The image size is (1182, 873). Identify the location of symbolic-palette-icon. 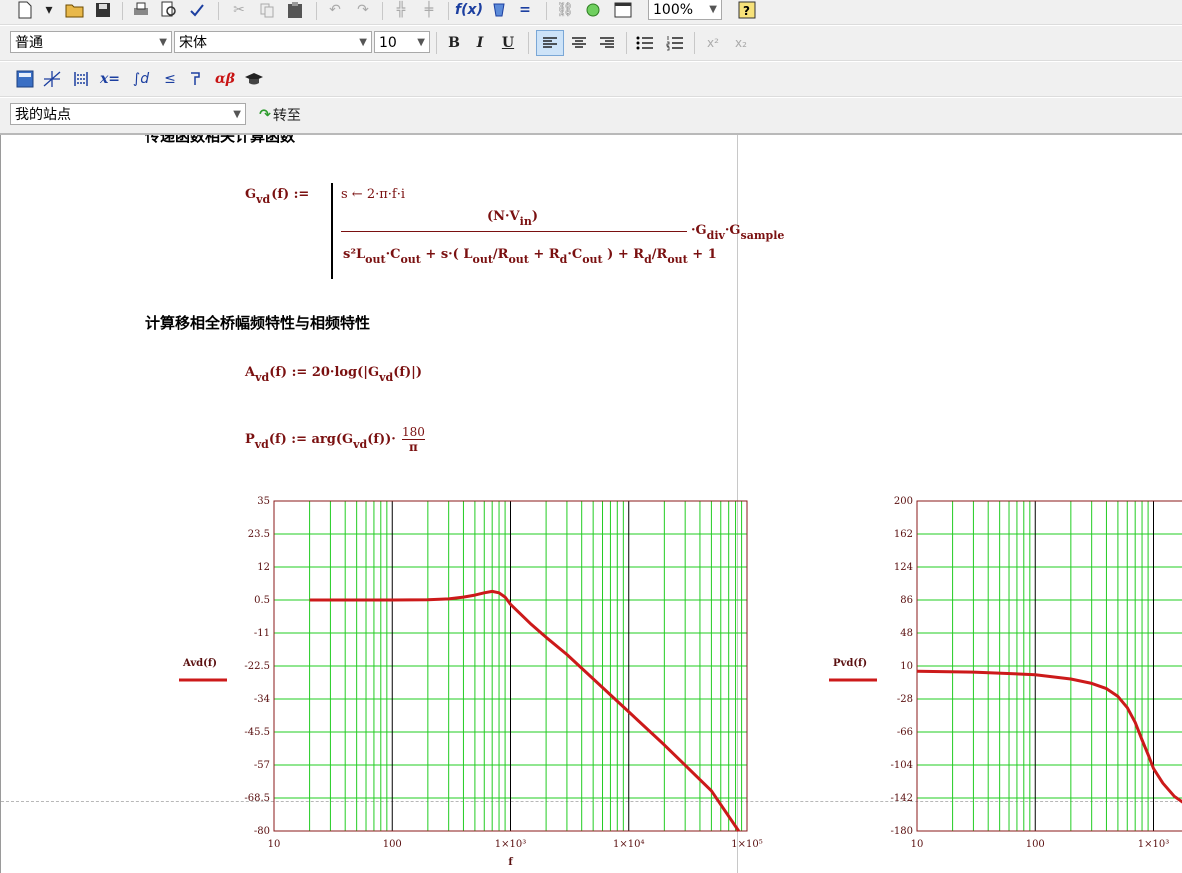
(254, 79).